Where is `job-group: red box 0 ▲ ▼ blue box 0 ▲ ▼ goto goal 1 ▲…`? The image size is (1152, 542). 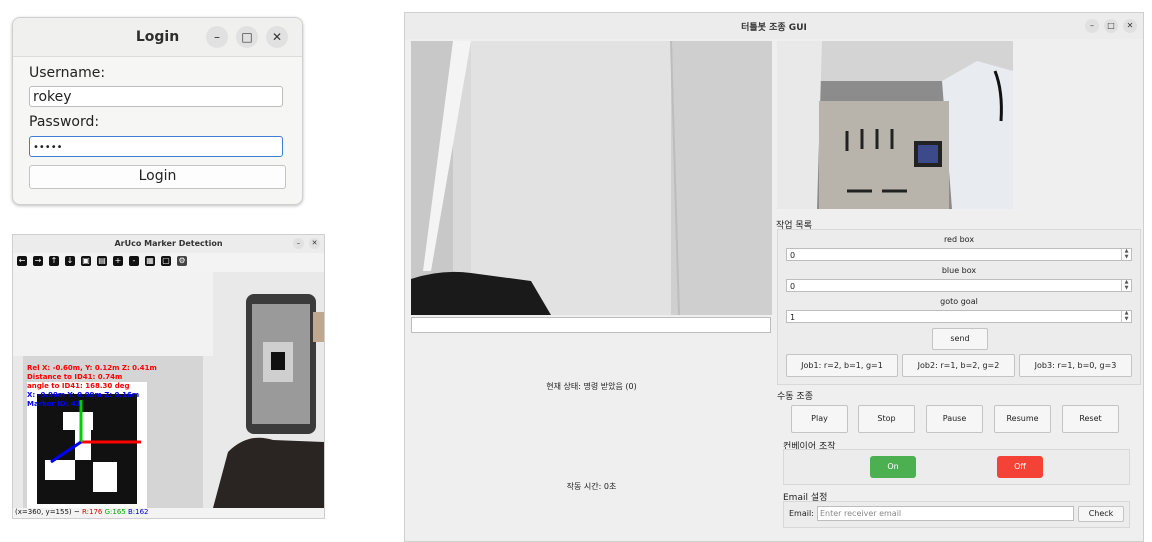 job-group: red box 0 ▲ ▼ blue box 0 ▲ ▼ goto goal 1 ▲… is located at coordinates (959, 307).